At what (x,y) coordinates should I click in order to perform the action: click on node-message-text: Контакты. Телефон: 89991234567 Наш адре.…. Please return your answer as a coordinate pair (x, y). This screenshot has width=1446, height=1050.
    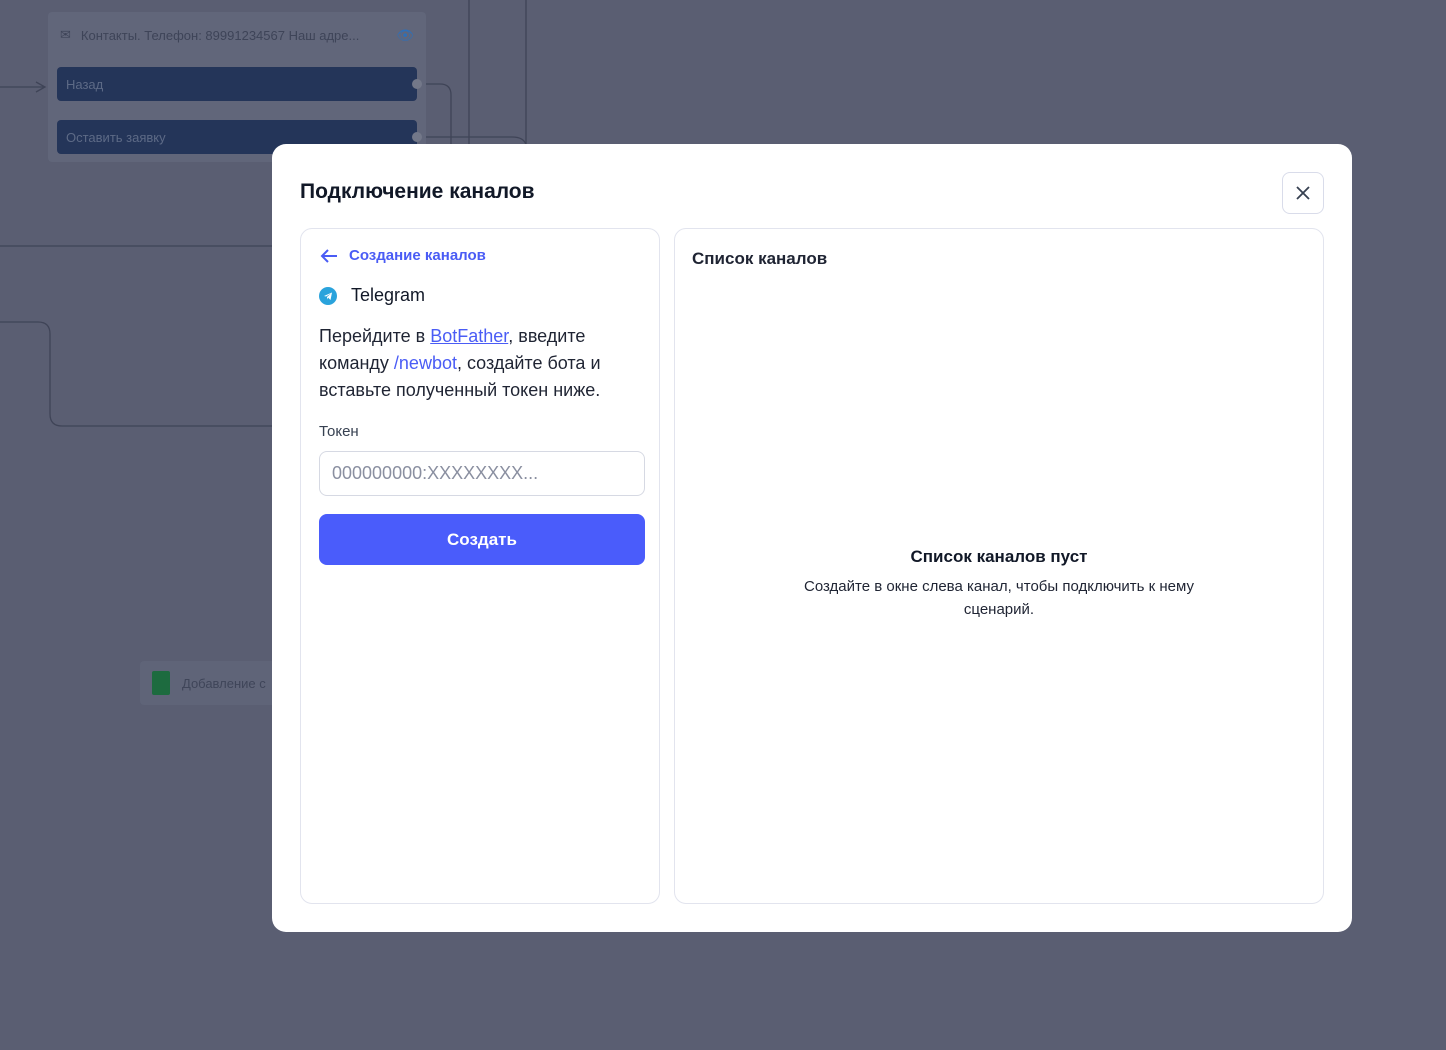
    Looking at the image, I should click on (220, 35).